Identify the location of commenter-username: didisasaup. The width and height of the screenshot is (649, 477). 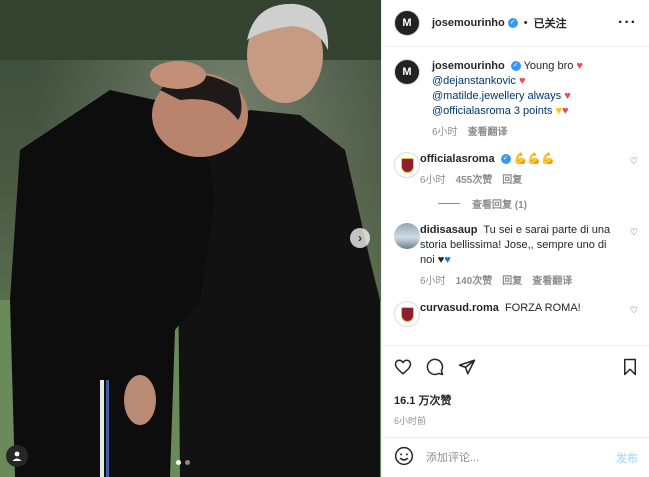
(448, 230).